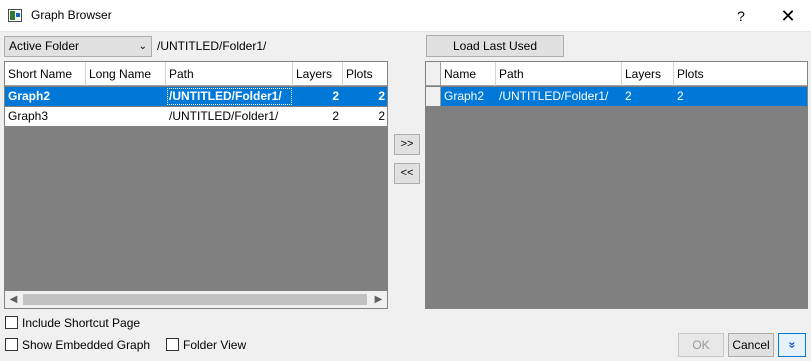 This screenshot has width=811, height=361. What do you see at coordinates (15, 15) in the screenshot?
I see `graph-browser-app-icon` at bounding box center [15, 15].